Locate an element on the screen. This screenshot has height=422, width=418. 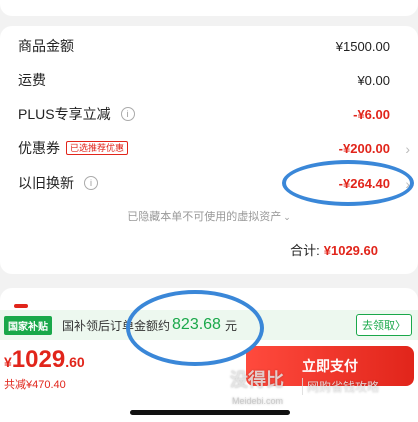
coupon-label: 优惠券 is located at coordinates (39, 148).